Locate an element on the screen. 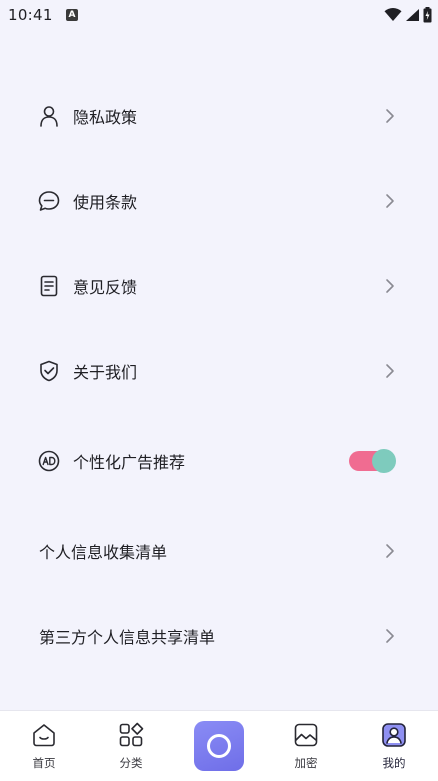  menu-item-personal-info-list: 个人信息收集清单 is located at coordinates (219, 550).